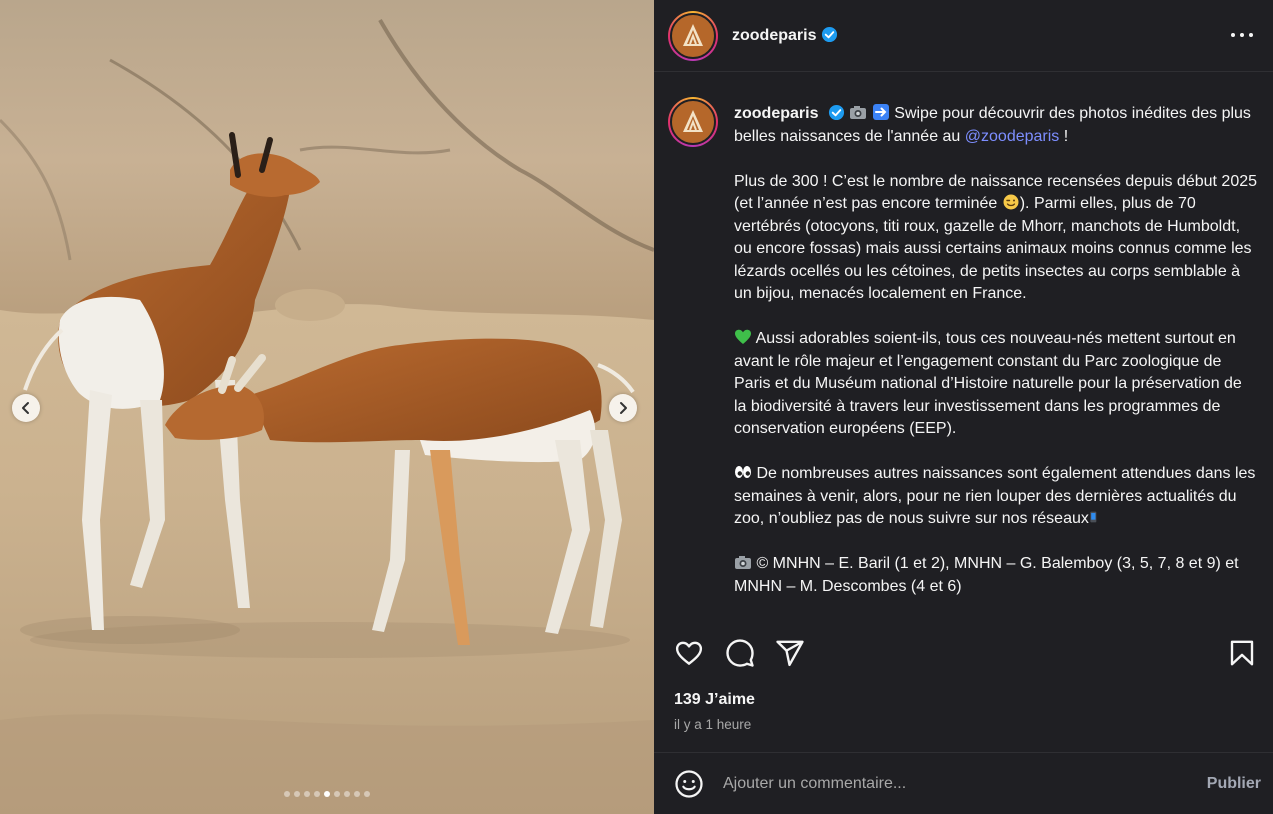 The height and width of the screenshot is (814, 1273). I want to click on caption-avatar, so click(693, 122).